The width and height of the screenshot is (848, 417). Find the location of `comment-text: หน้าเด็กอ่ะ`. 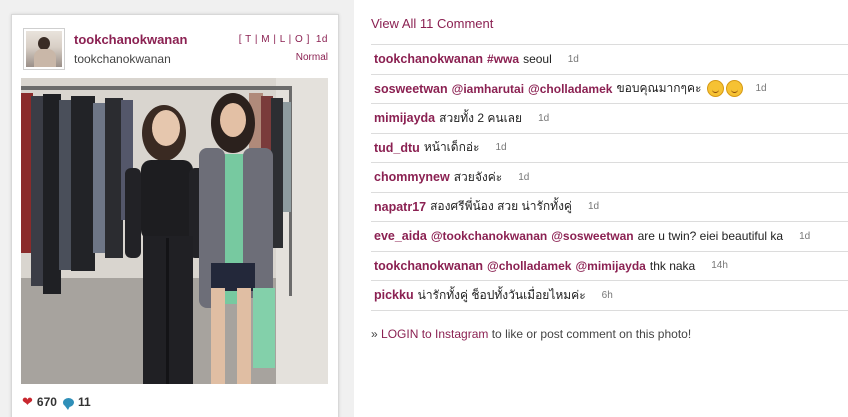

comment-text: หน้าเด็กอ่ะ is located at coordinates (451, 147).